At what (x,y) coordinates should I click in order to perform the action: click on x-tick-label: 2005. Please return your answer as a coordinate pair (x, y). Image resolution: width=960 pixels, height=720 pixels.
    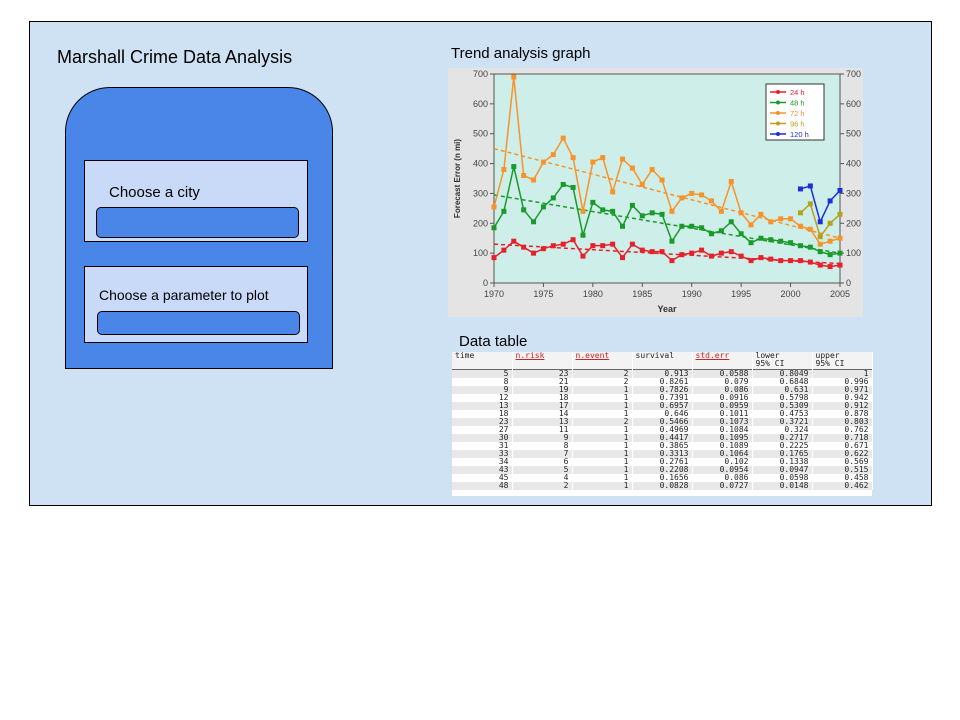
    Looking at the image, I should click on (840, 294).